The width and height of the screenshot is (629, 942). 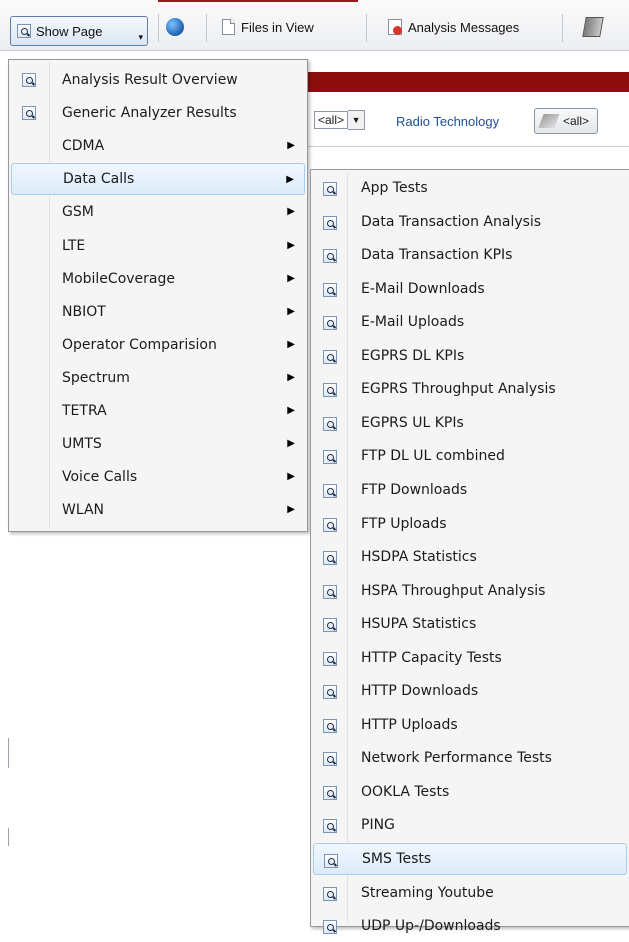 I want to click on error-message-icon, so click(x=395, y=27).